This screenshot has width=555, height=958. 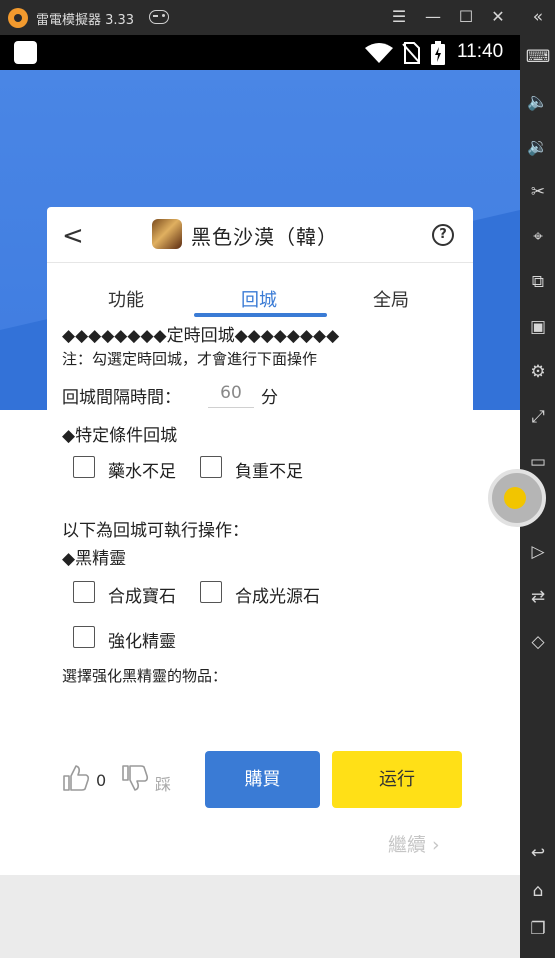 What do you see at coordinates (517, 498) in the screenshot?
I see `floating-assistant-button` at bounding box center [517, 498].